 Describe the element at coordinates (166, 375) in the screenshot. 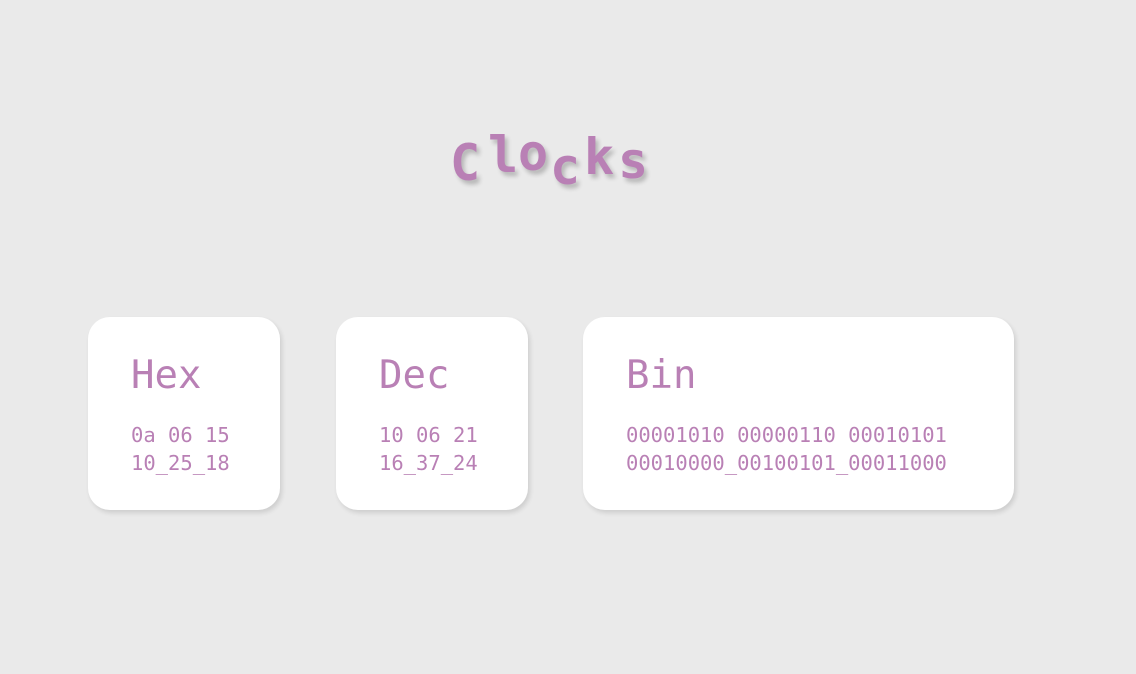

I see `hex-clock-heading: Hex` at that location.